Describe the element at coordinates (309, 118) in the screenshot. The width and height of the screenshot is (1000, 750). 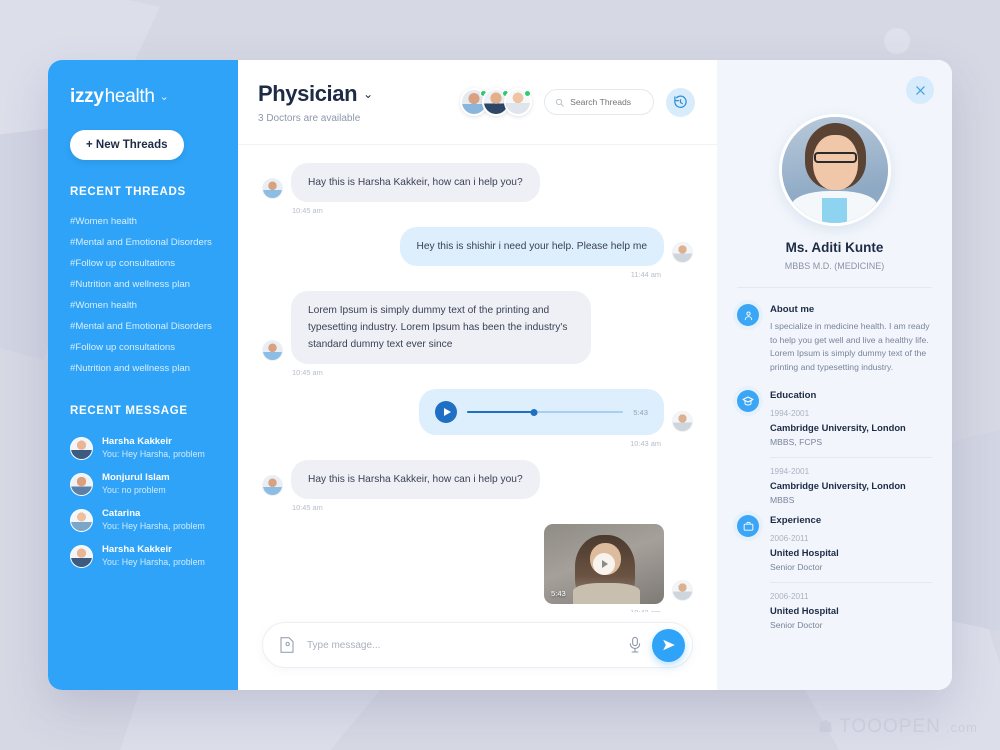
I see `doctors-available-label: 3 Doctors are available` at that location.